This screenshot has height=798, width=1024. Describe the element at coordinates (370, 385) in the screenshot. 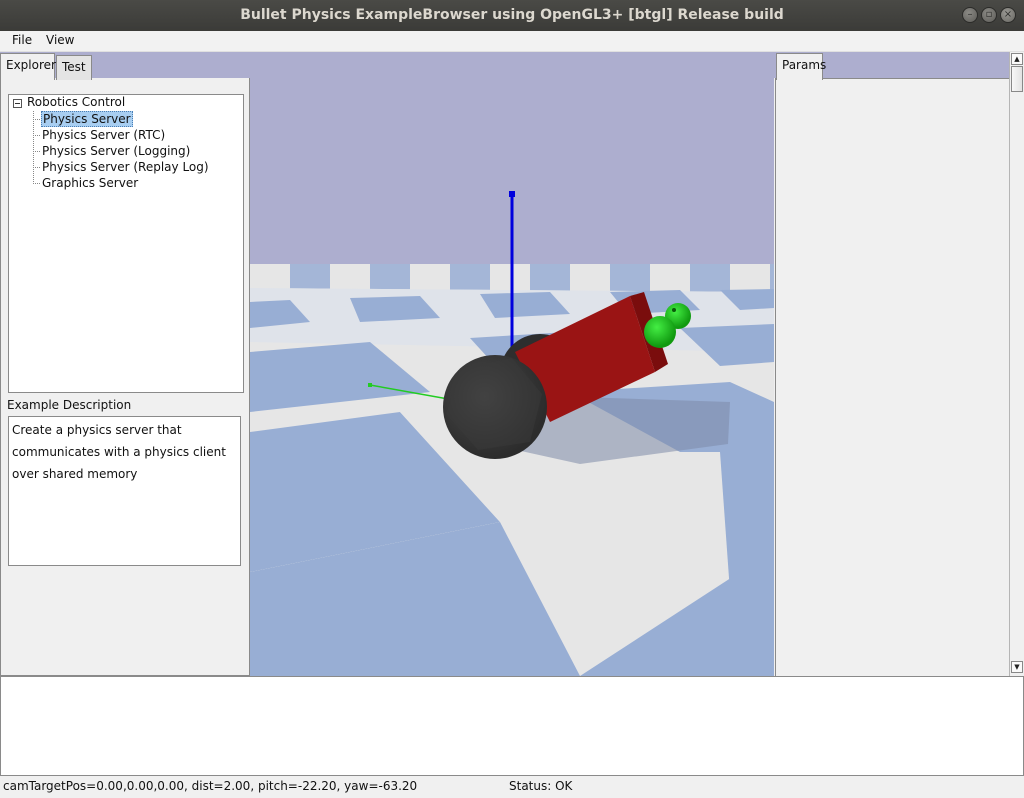

I see `x-axis-marker` at that location.